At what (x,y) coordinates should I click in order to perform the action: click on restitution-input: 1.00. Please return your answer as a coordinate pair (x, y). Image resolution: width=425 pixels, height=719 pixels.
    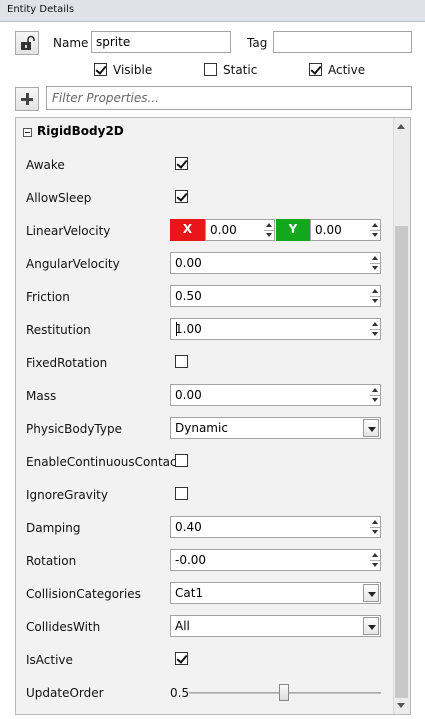
    Looking at the image, I should click on (275, 329).